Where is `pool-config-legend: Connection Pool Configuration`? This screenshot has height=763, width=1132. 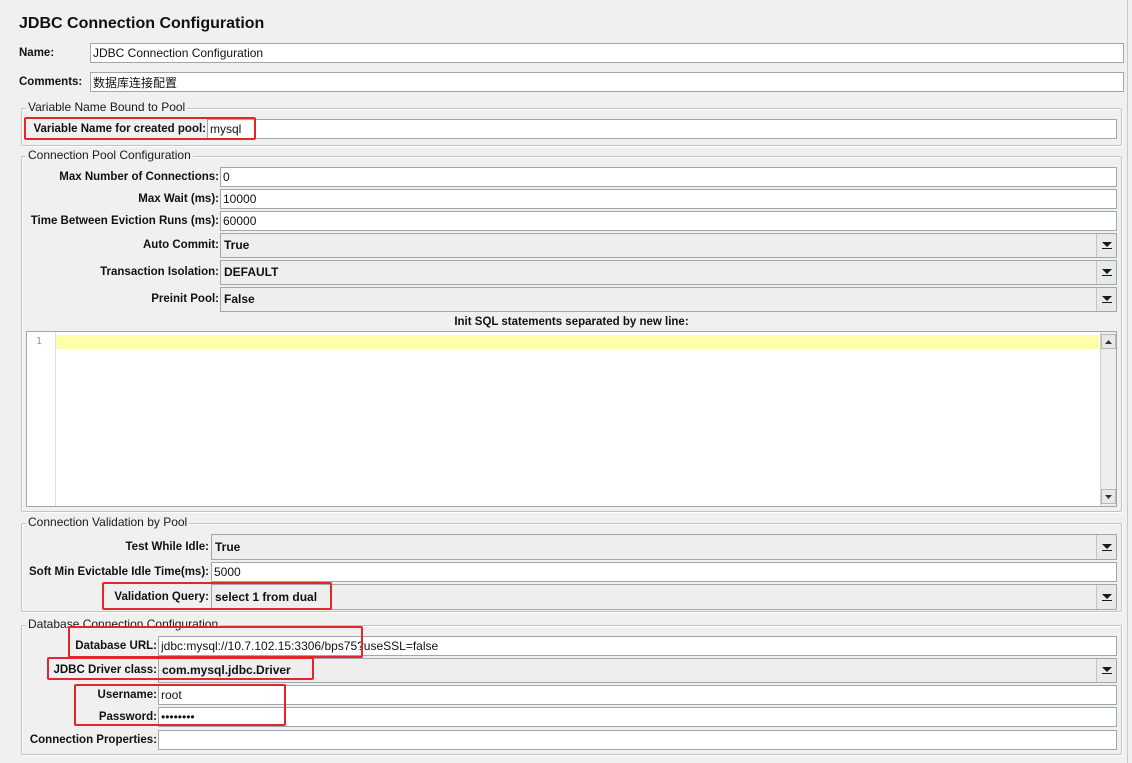
pool-config-legend: Connection Pool Configuration is located at coordinates (109, 155).